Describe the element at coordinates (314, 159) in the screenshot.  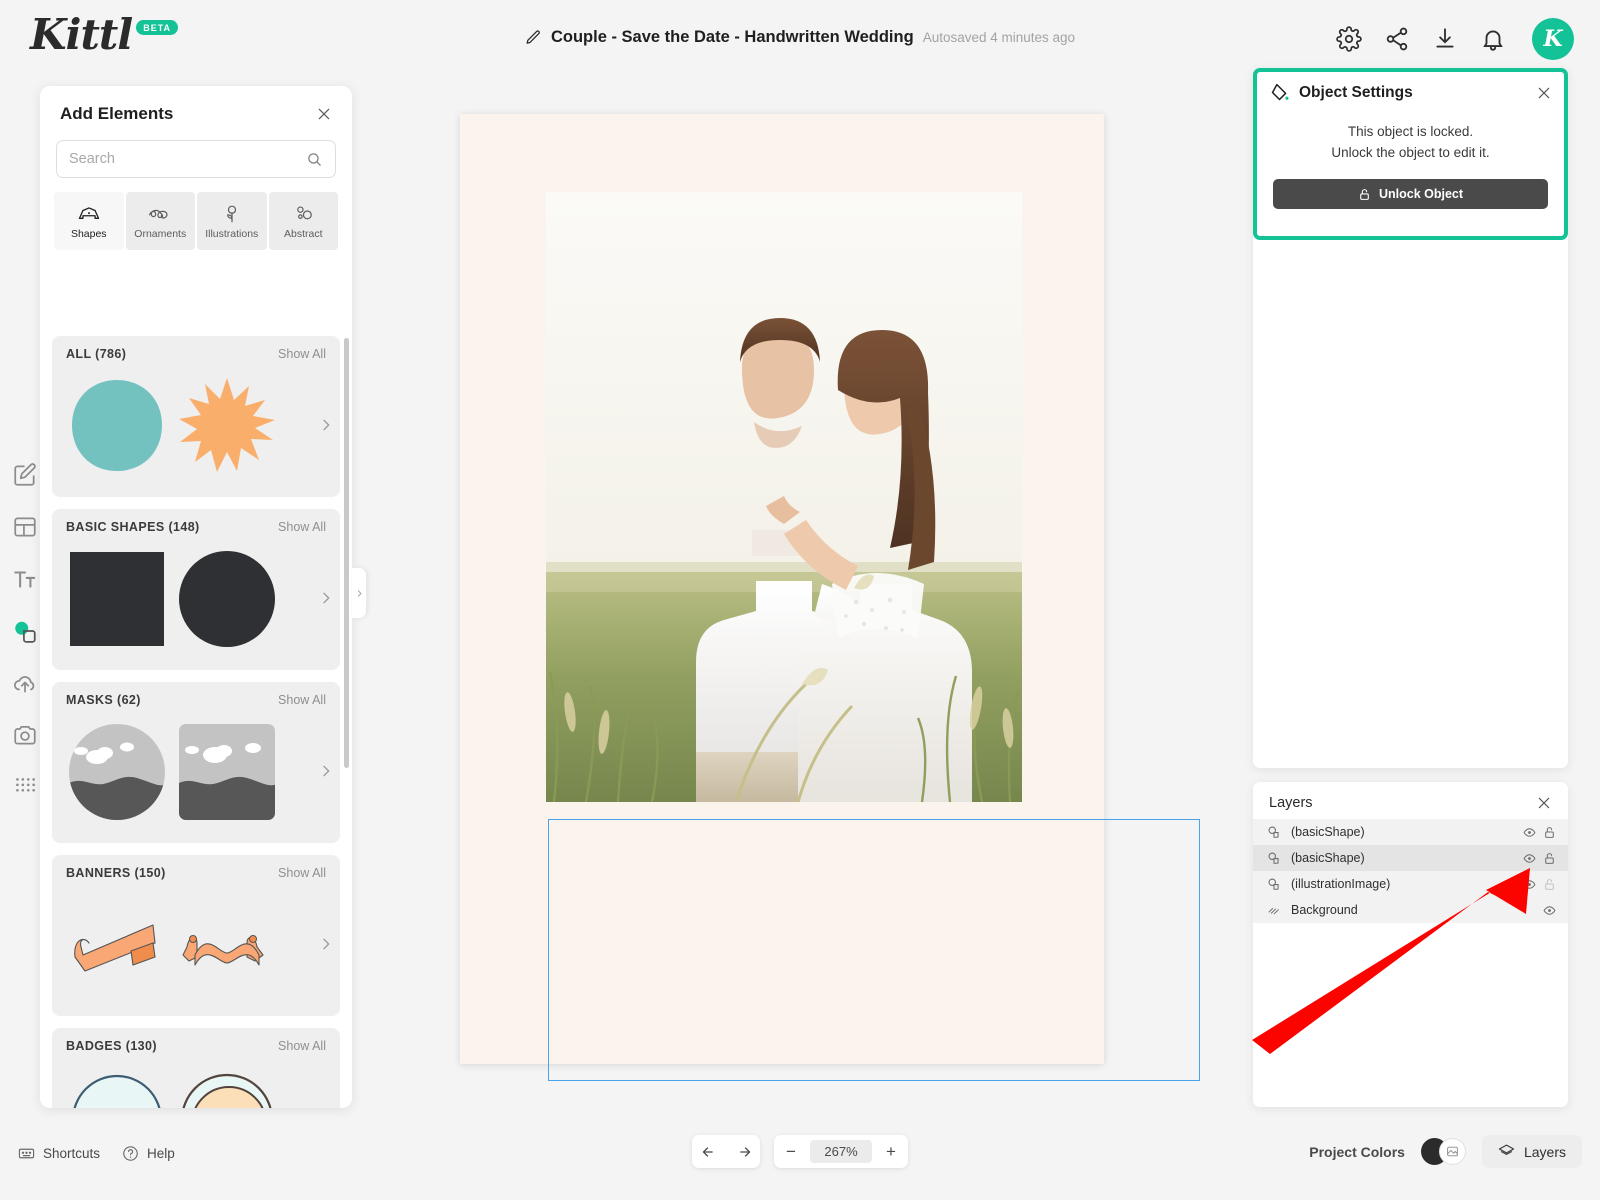
I see `search-icon` at that location.